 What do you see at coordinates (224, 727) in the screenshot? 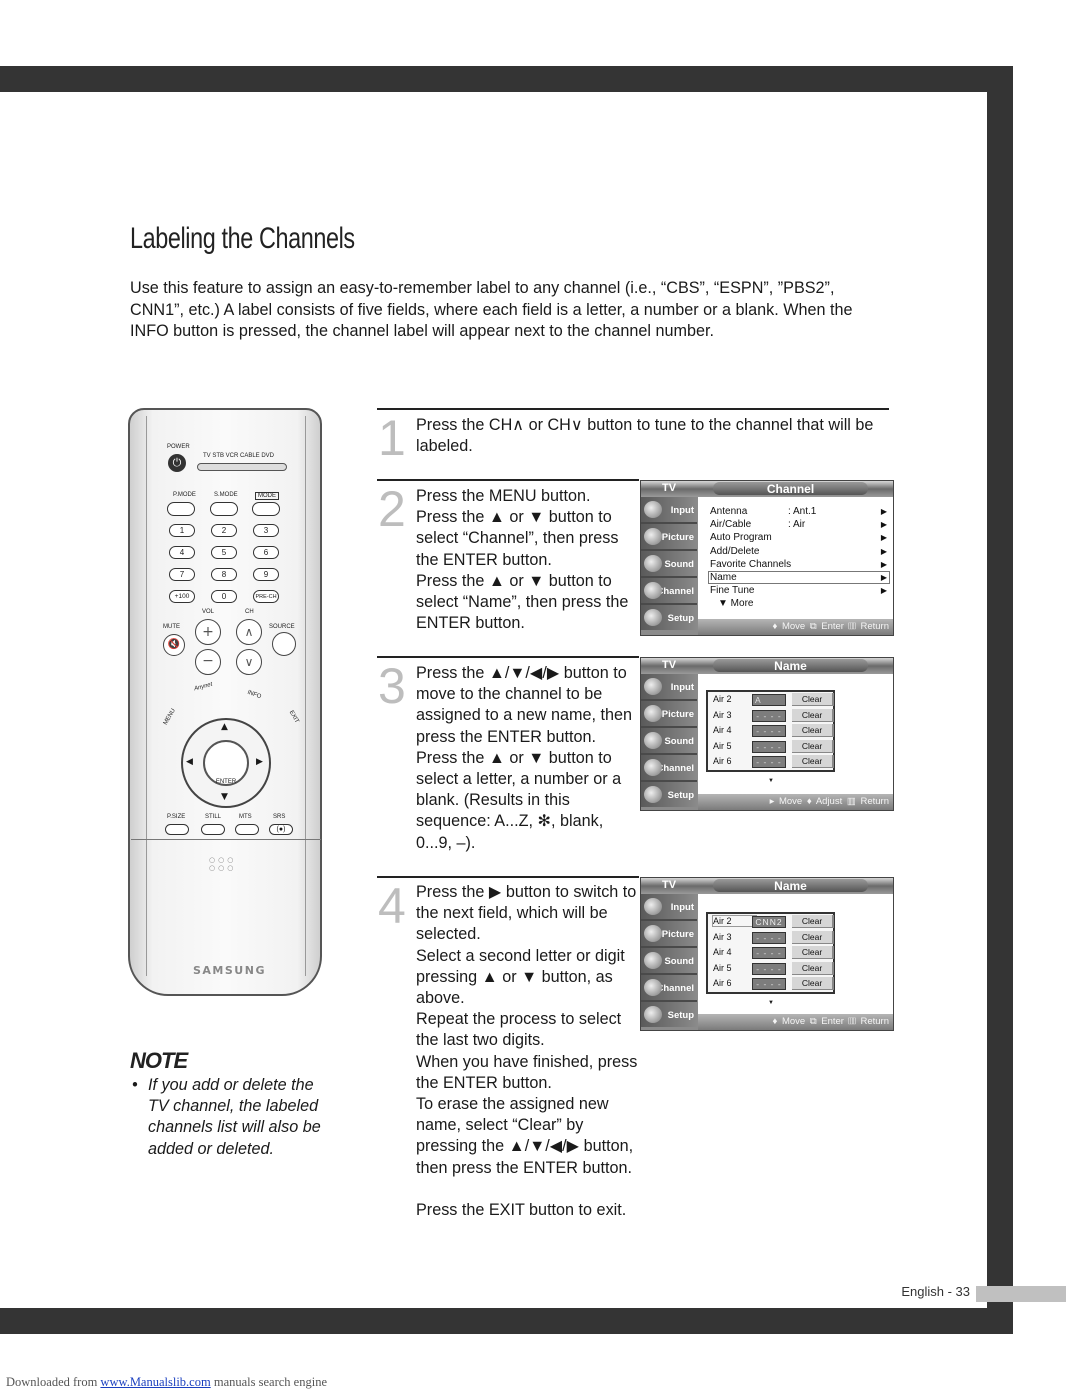
I see `dpad-up-icon: ▲` at bounding box center [224, 727].